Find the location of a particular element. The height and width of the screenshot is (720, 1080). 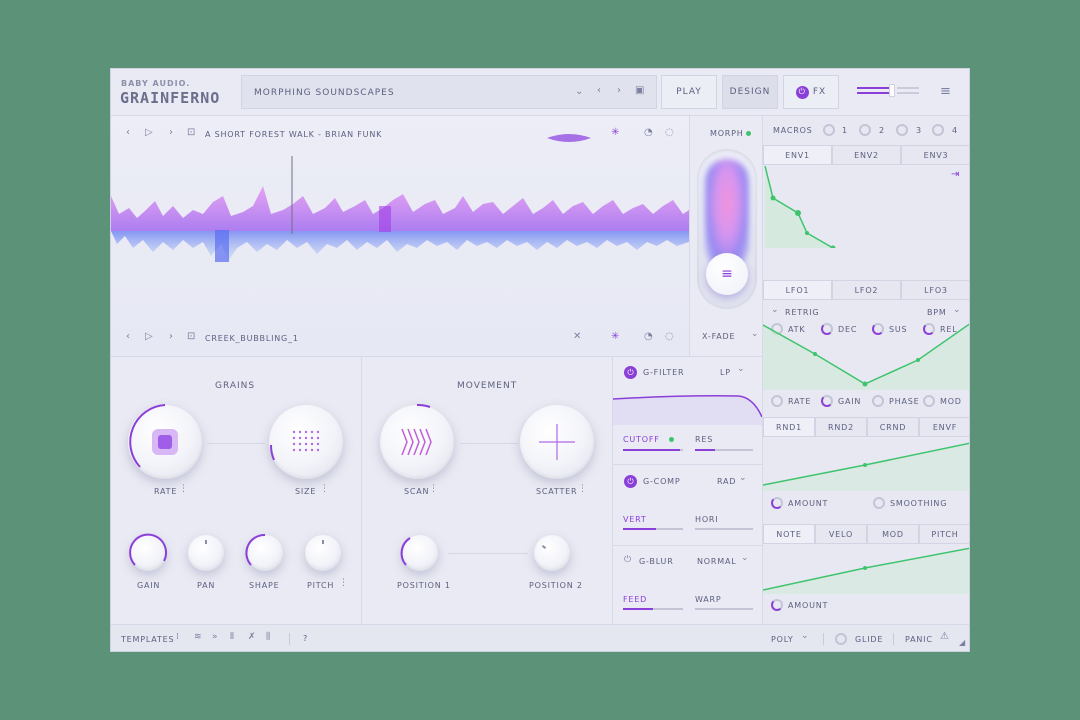

help-button: ? is located at coordinates (305, 638).